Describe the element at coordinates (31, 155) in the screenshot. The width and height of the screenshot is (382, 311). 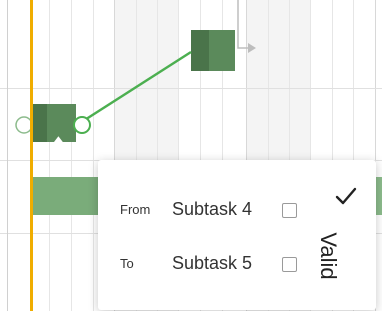
I see `today-marker` at that location.